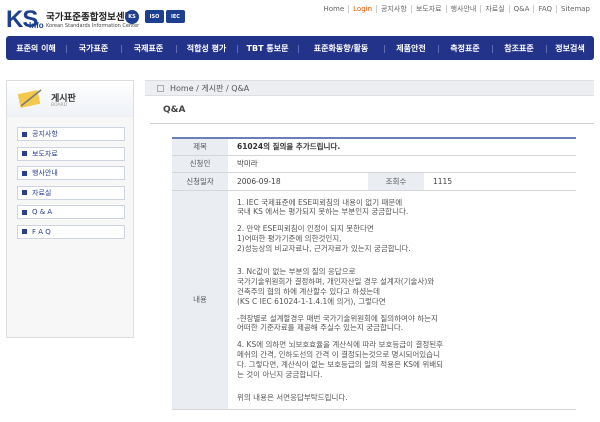 This screenshot has height=422, width=600. I want to click on sidebar-item-label: 행사안내, so click(45, 173).